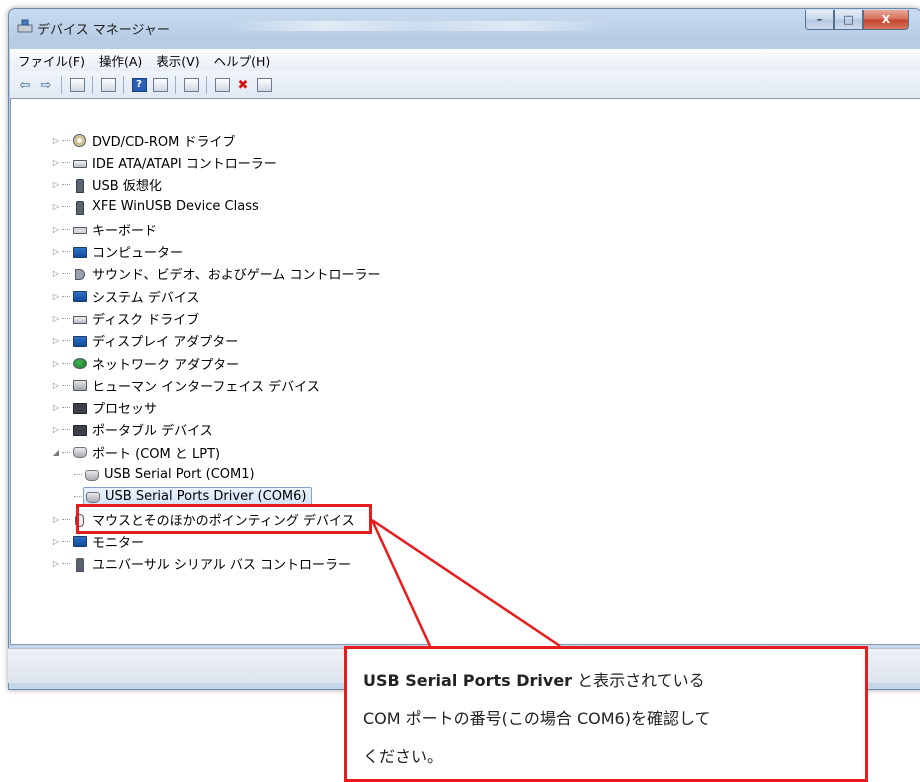  I want to click on callout-line-1: USB Serial Ports Driver と表示されている, so click(534, 679).